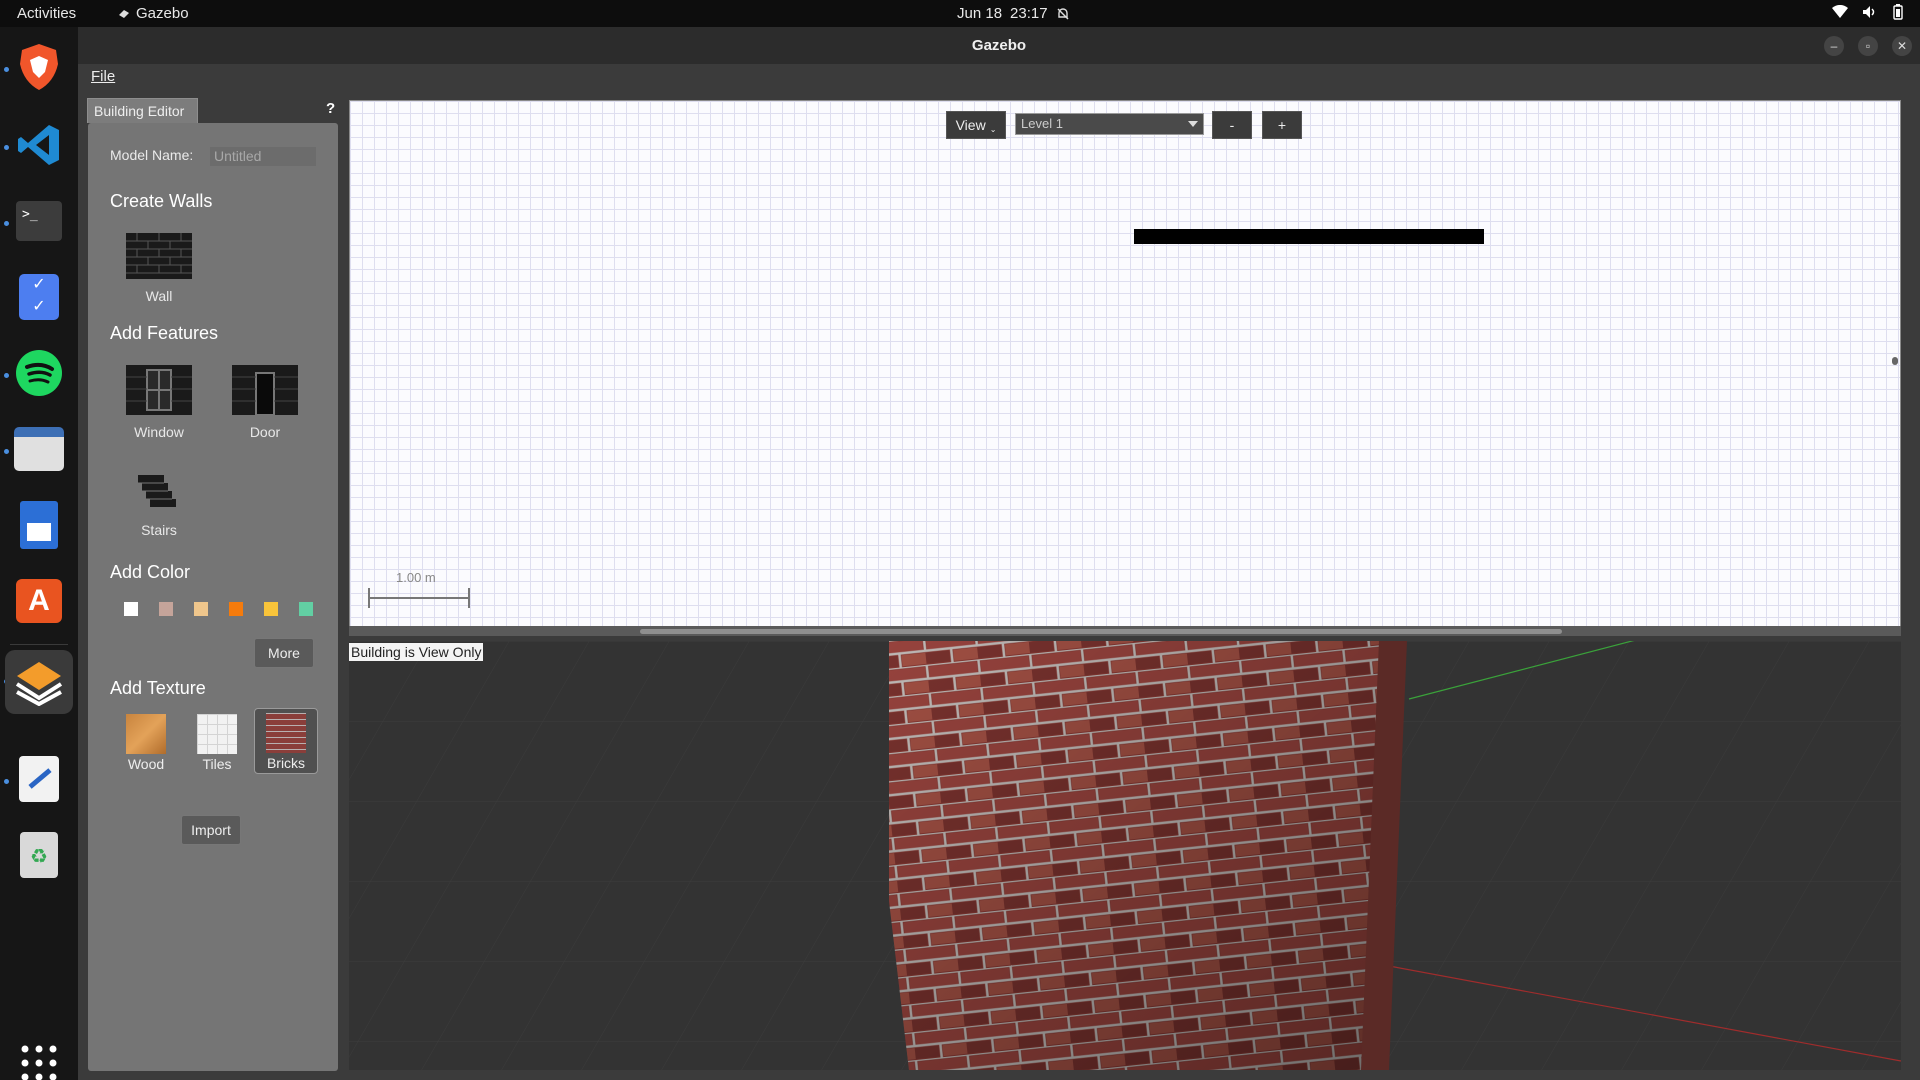 The height and width of the screenshot is (1080, 1920). Describe the element at coordinates (157, 491) in the screenshot. I see `stairs-icon` at that location.